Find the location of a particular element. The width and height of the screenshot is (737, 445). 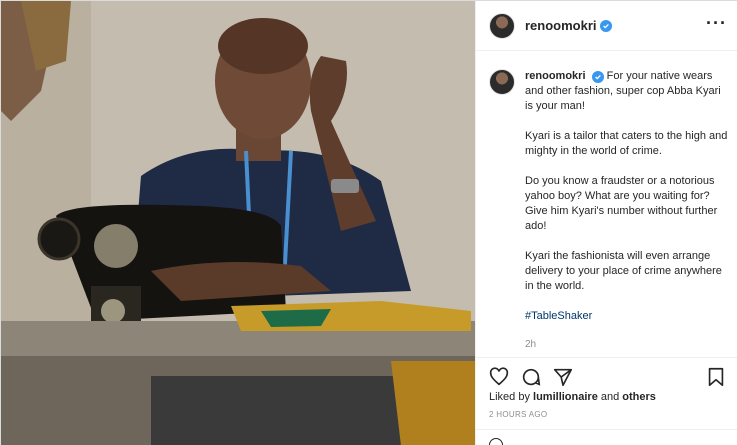

caption-username: renoomokri is located at coordinates (555, 76).